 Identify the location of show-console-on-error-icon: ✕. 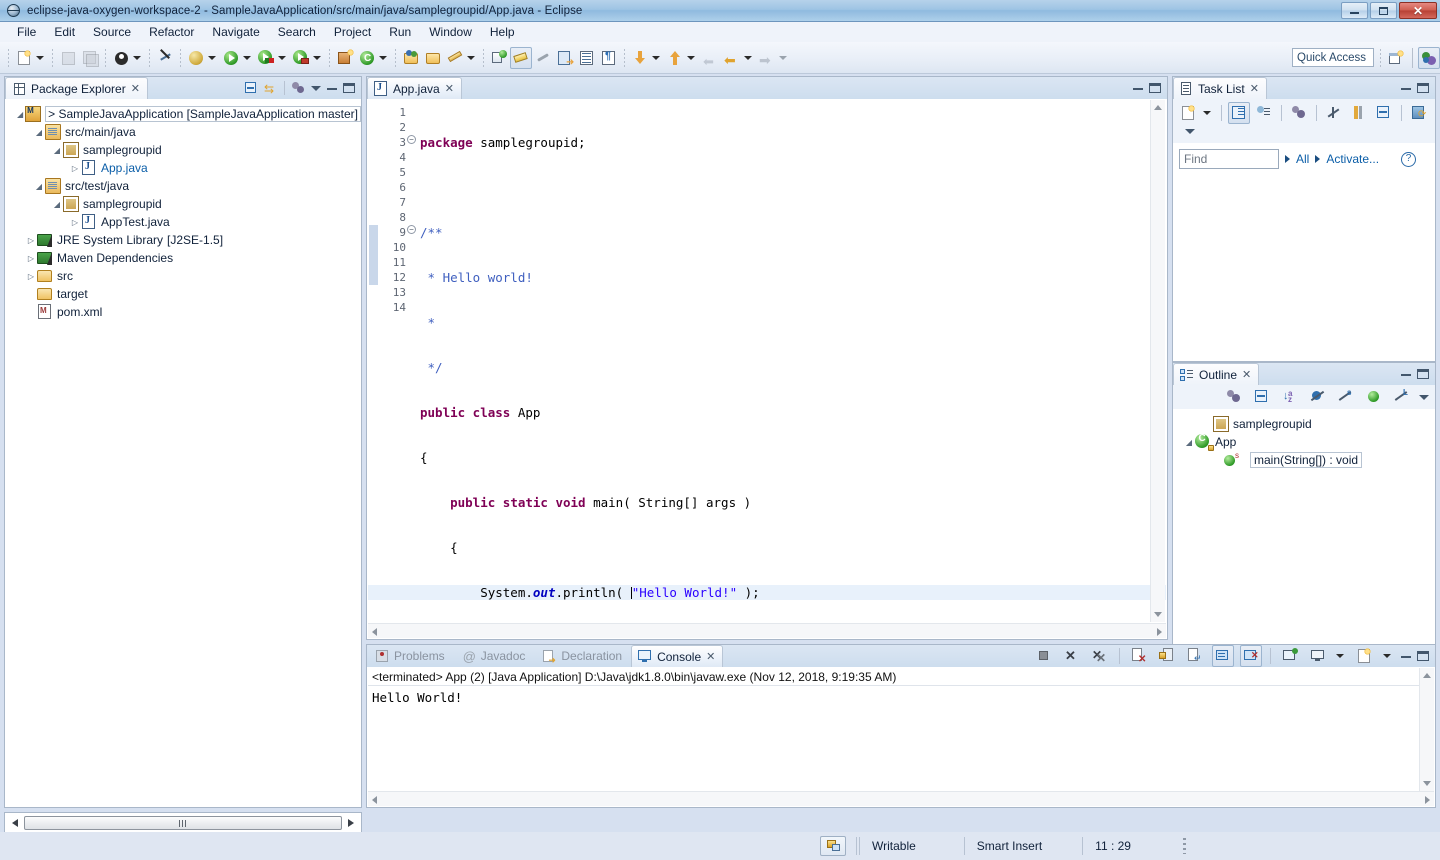
(1251, 656).